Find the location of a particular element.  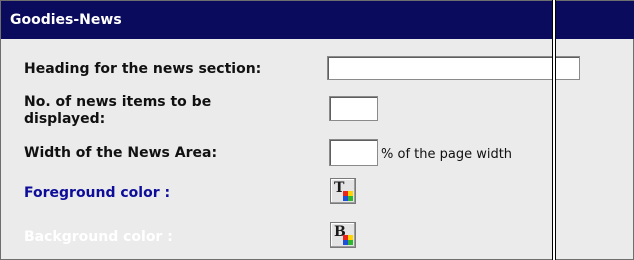

foreground-color-button: T is located at coordinates (343, 191).